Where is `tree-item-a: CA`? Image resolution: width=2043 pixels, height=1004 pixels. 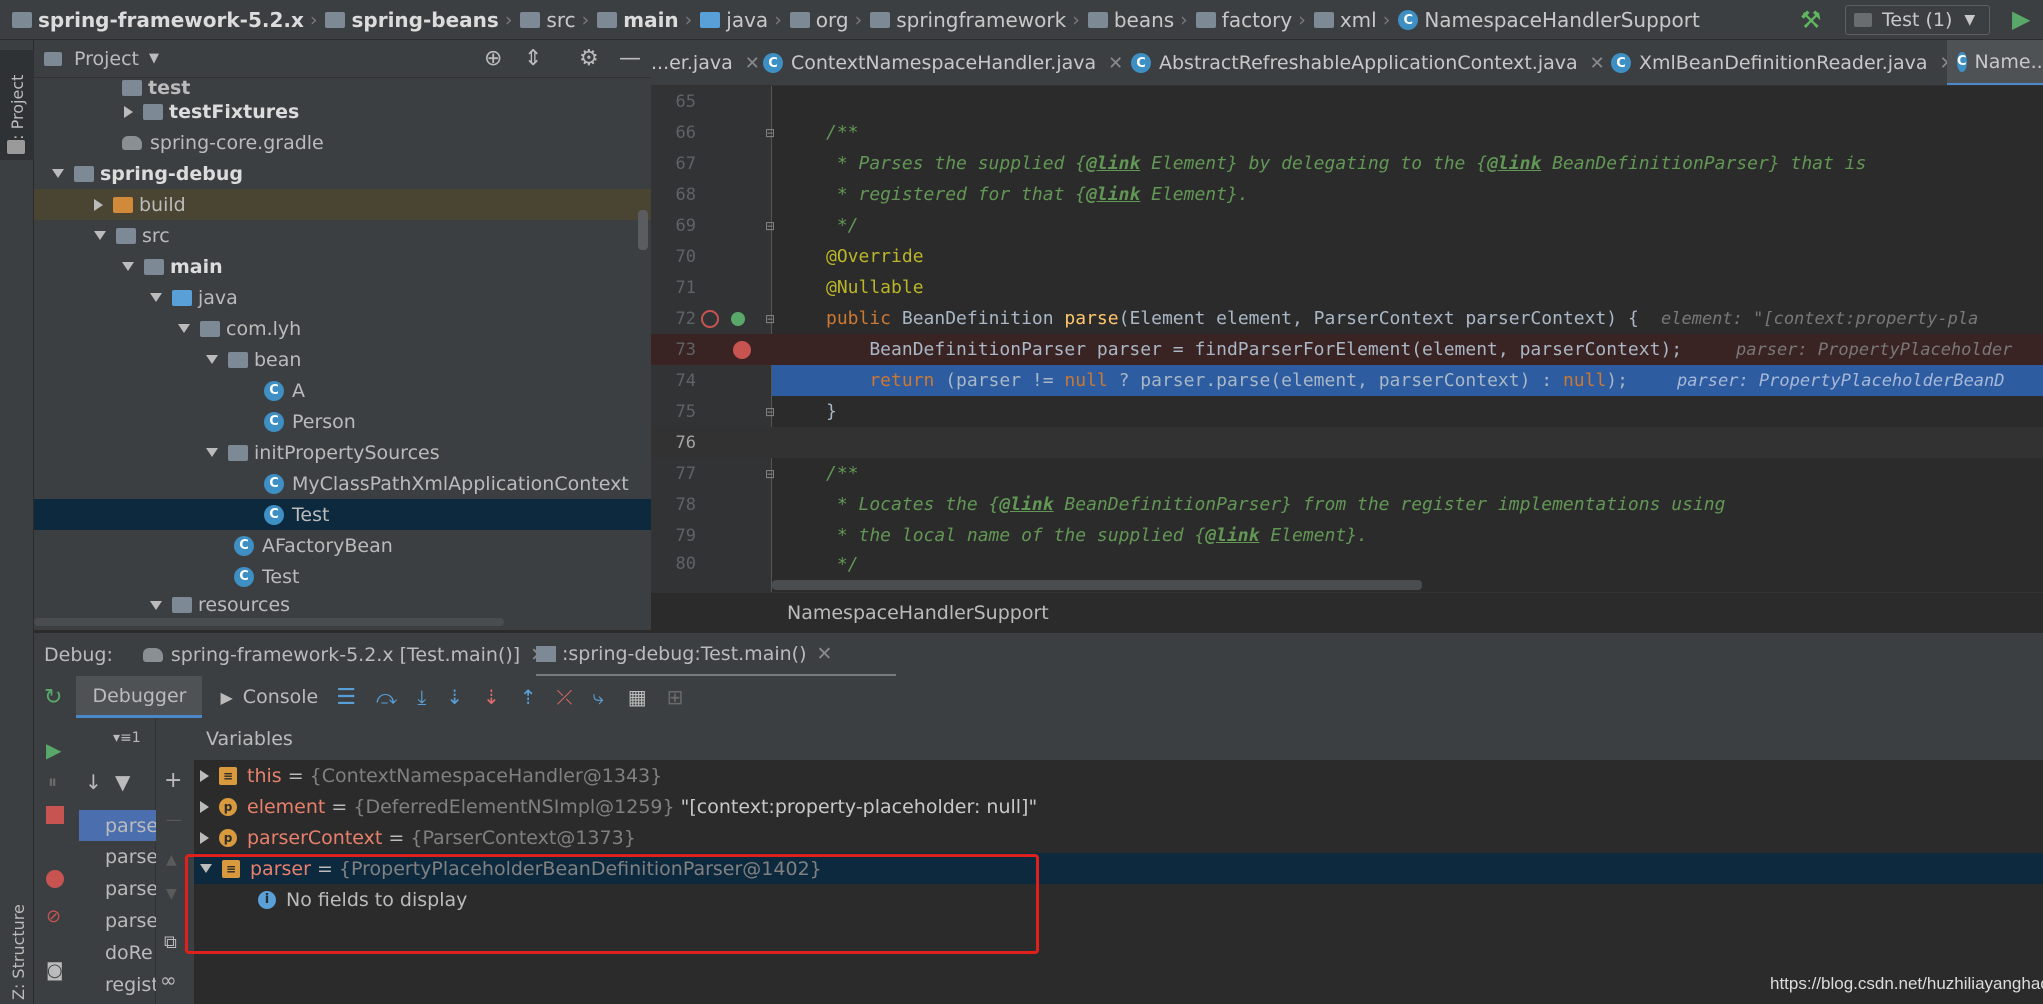 tree-item-a: CA is located at coordinates (342, 390).